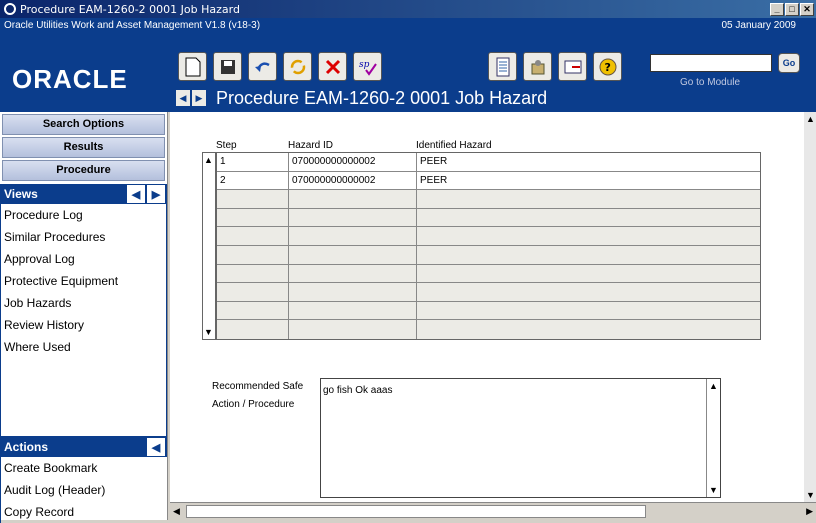 The height and width of the screenshot is (523, 816). What do you see at coordinates (83, 124) in the screenshot?
I see `search-options-button: Search Options` at bounding box center [83, 124].